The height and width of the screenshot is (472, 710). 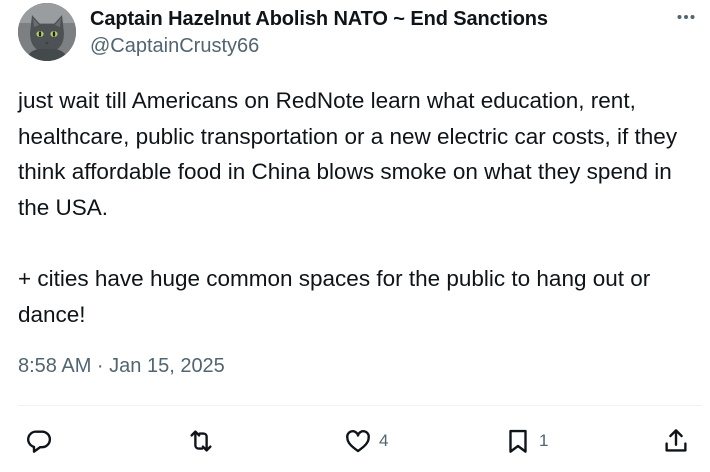 What do you see at coordinates (319, 46) in the screenshot?
I see `author-handle: @CaptainCrusty66` at bounding box center [319, 46].